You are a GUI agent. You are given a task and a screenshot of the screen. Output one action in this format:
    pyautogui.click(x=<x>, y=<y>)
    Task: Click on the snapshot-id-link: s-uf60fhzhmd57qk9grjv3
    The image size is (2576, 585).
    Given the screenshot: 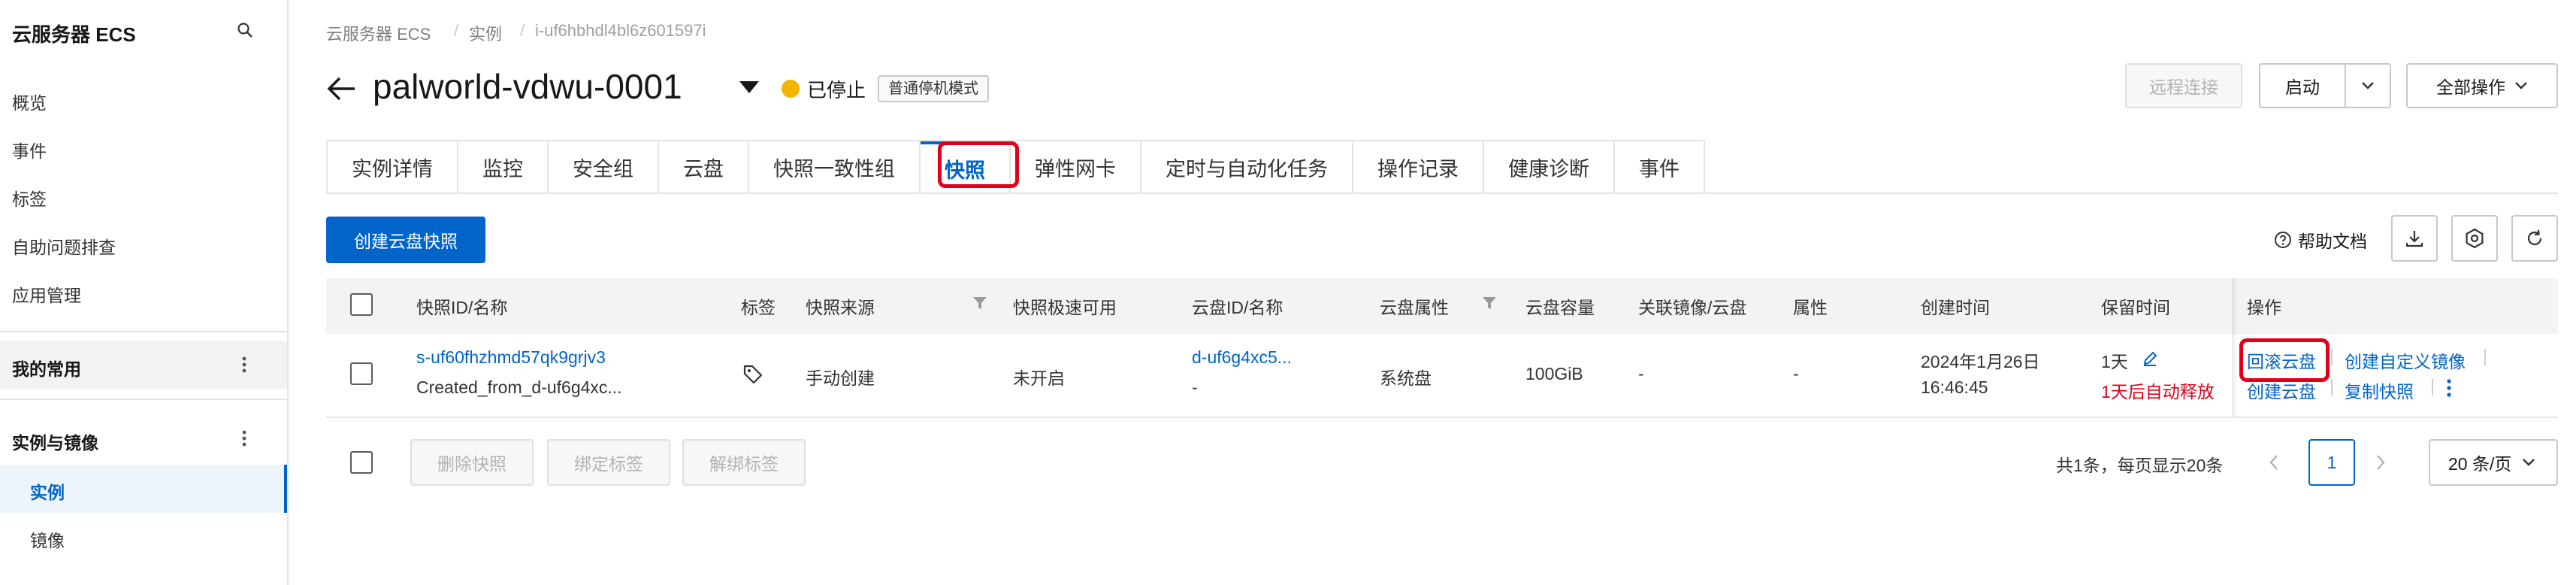 What is the action you would take?
    pyautogui.click(x=511, y=357)
    